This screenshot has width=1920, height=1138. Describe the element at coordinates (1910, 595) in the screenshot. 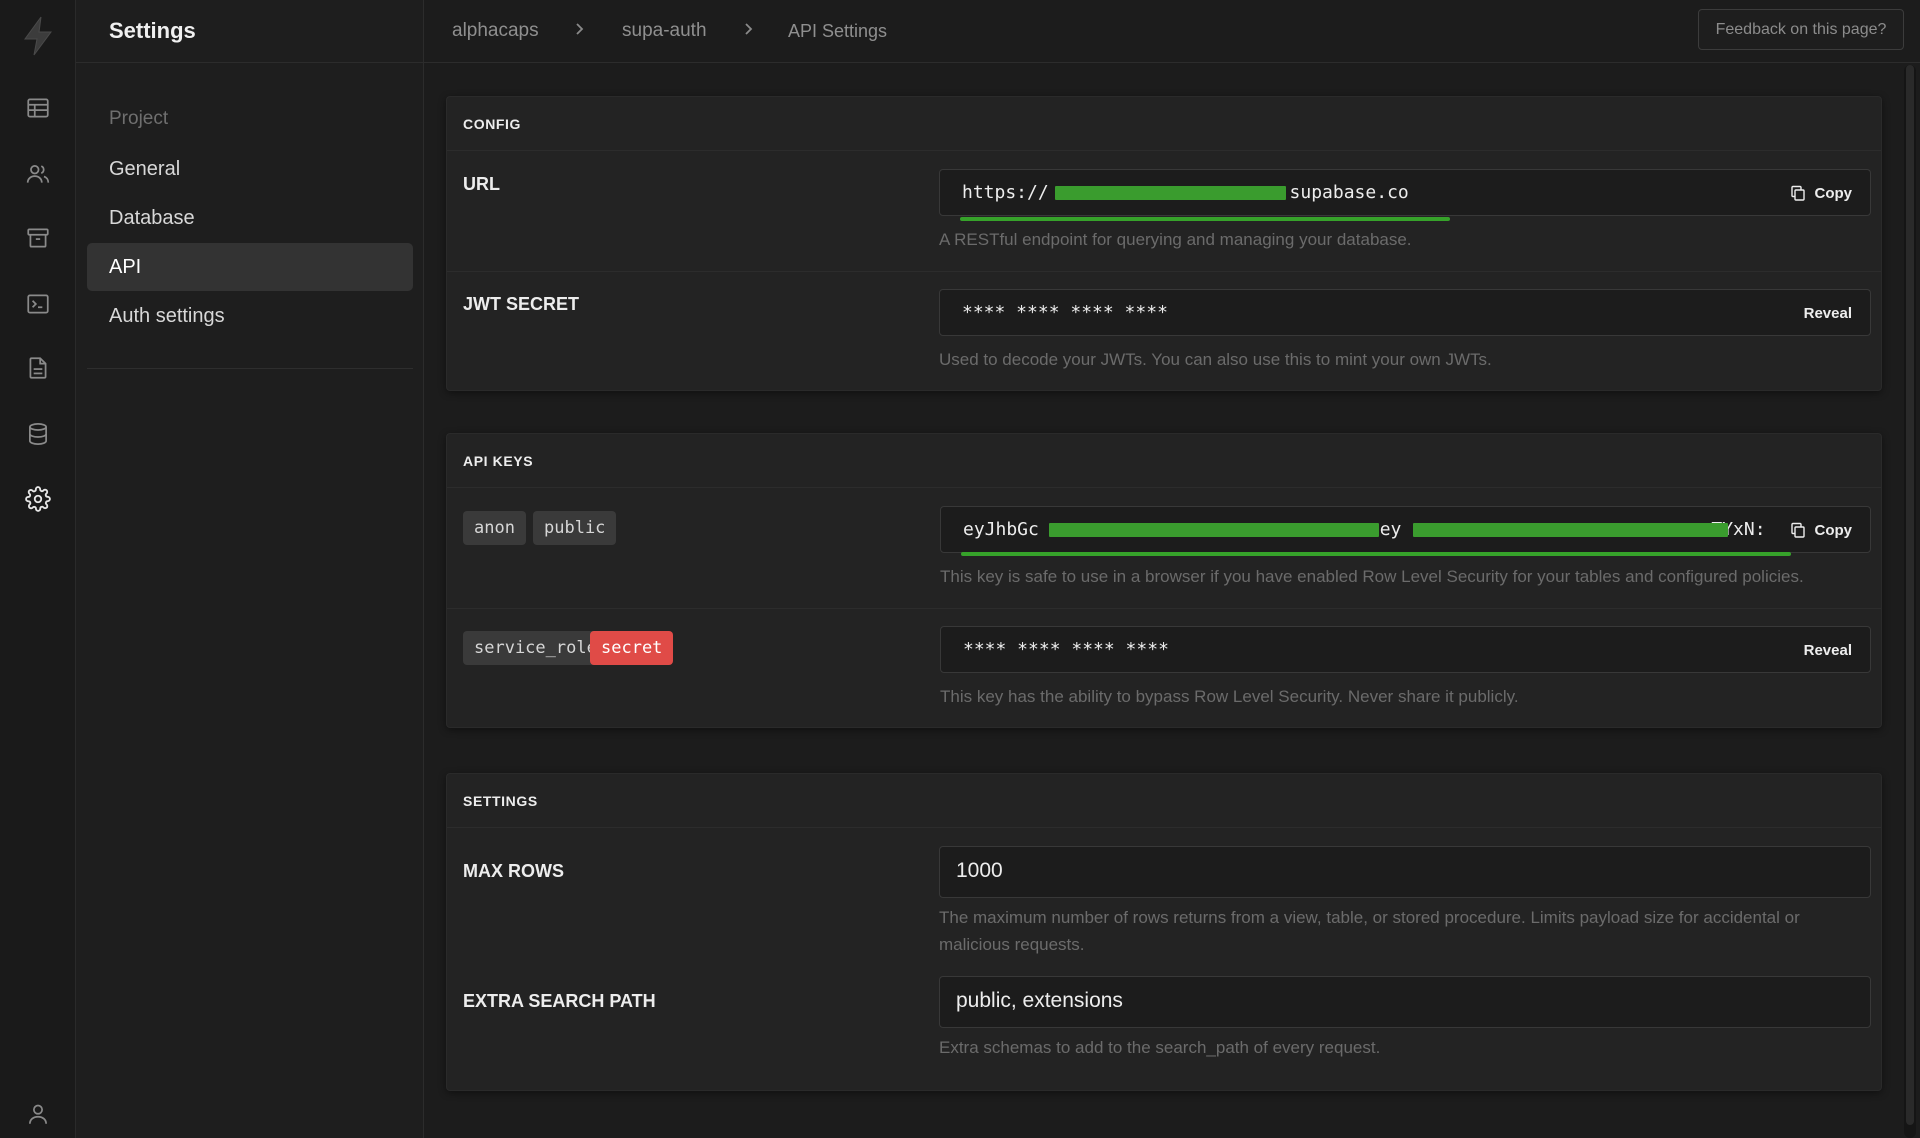

I see `scrollbar-thumb` at that location.